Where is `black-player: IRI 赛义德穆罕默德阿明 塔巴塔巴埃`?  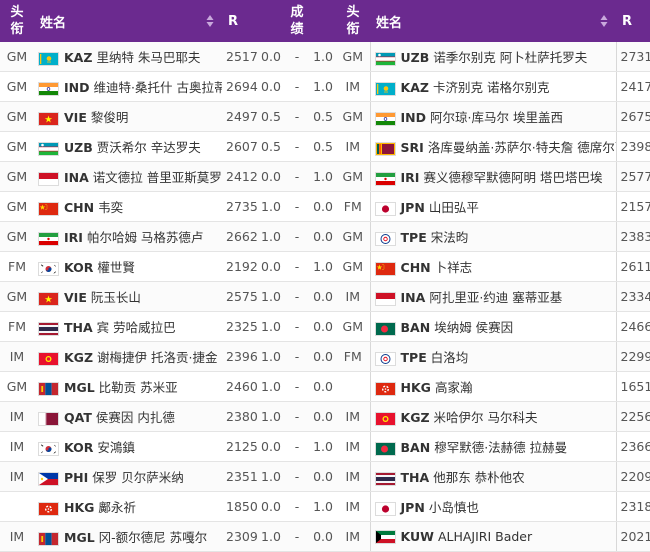 black-player: IRI 赛义德穆罕默德阿明 塔巴塔巴埃 is located at coordinates (493, 176).